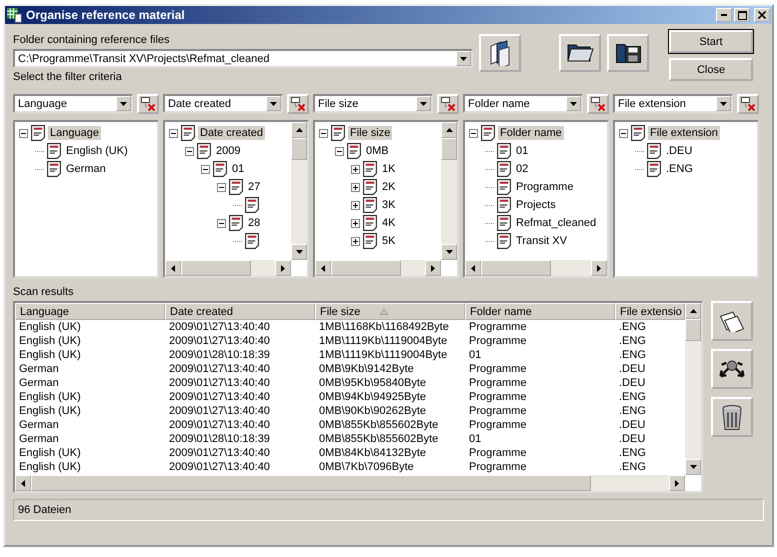 This screenshot has width=777, height=557. I want to click on scan-results-label: Scan results, so click(44, 292).